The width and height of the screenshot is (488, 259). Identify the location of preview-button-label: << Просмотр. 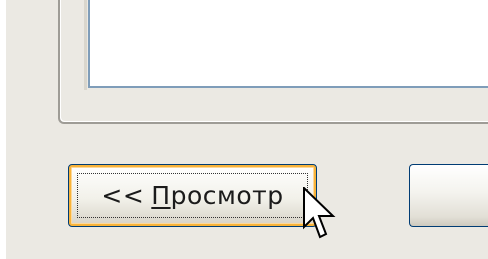
(192, 195).